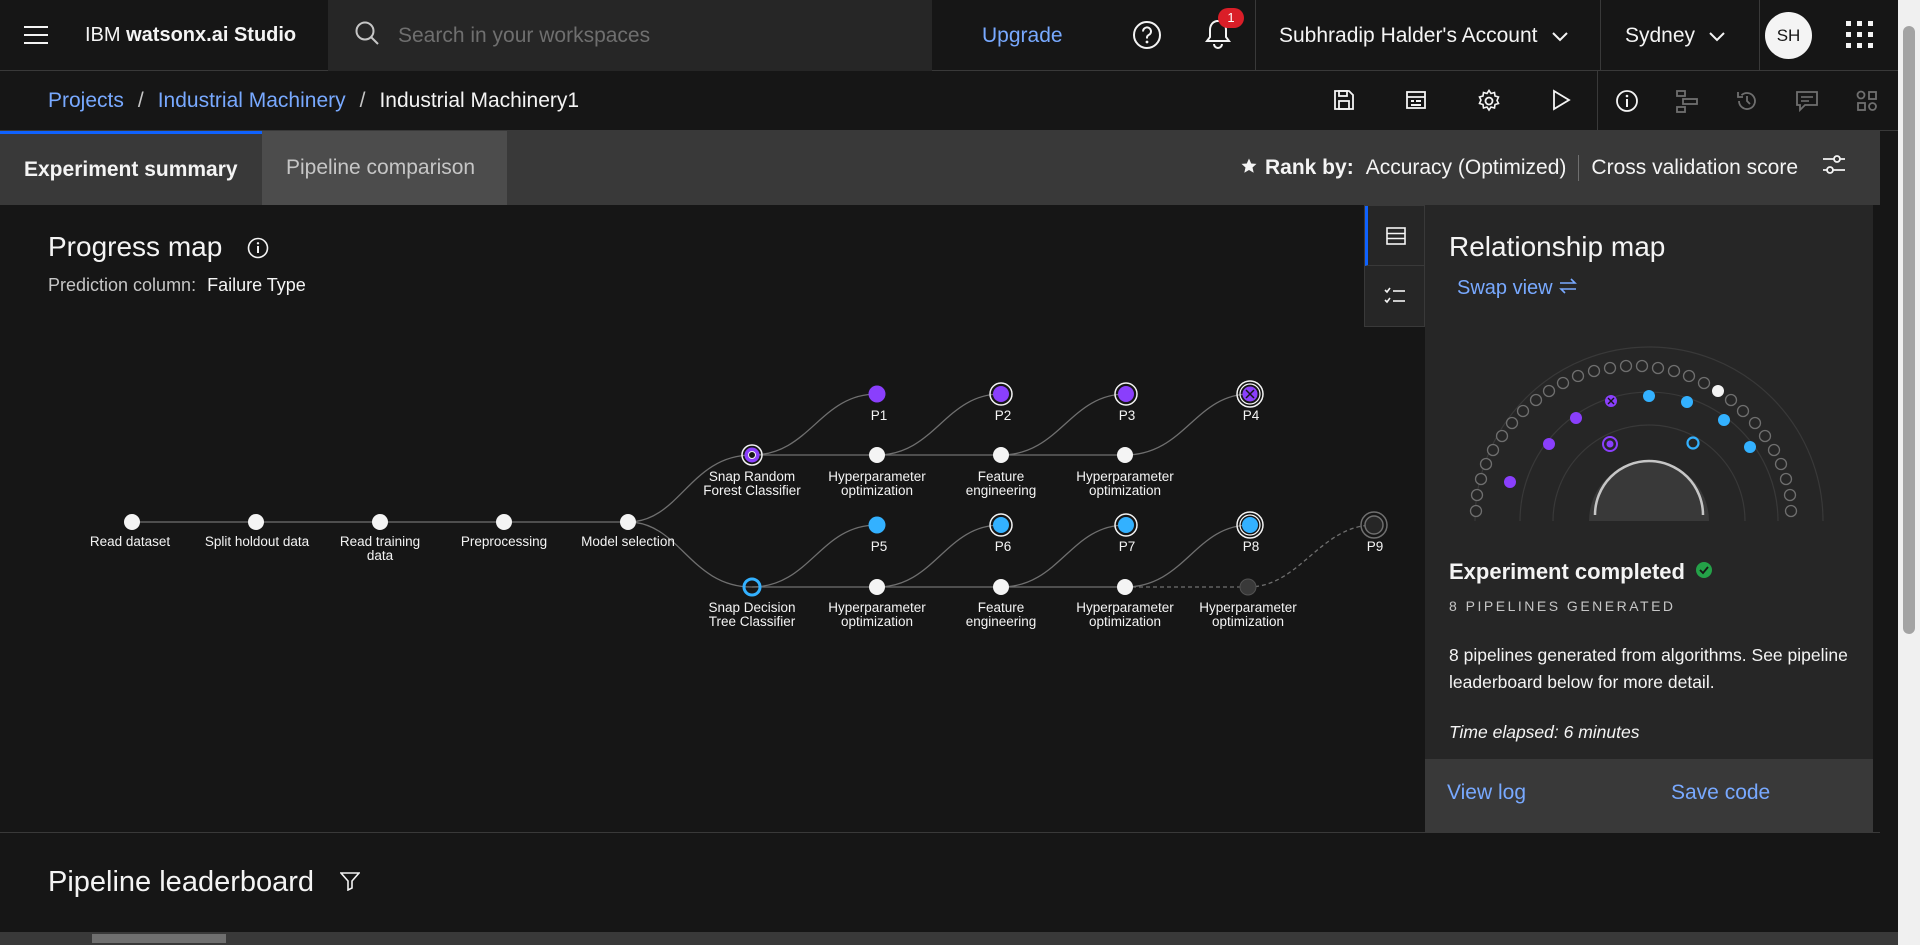 This screenshot has height=945, width=1920. Describe the element at coordinates (1687, 103) in the screenshot. I see `lineage-icon` at that location.